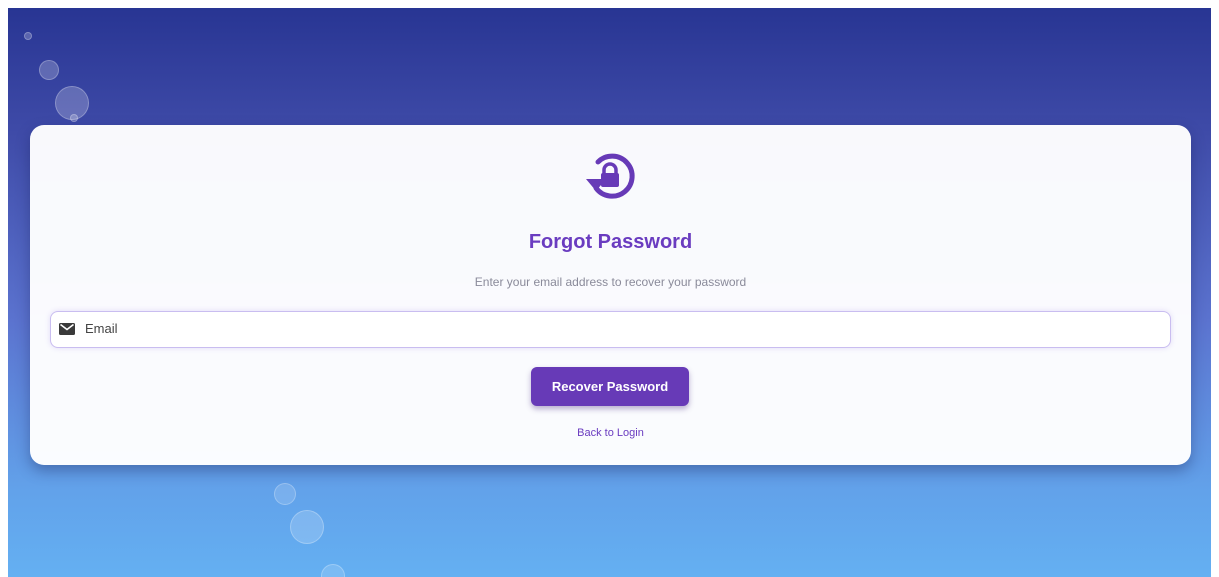 The image size is (1219, 577). I want to click on recover-password-button: Recover Password, so click(610, 386).